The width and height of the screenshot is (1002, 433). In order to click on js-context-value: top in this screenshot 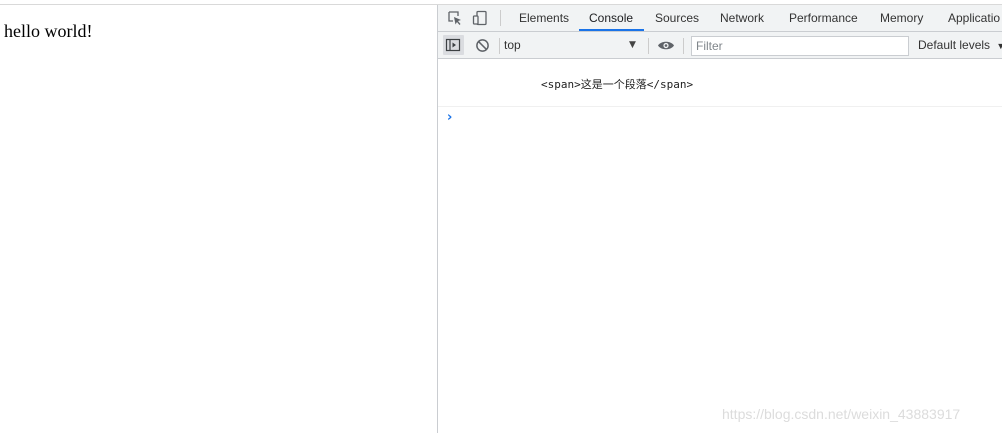, I will do `click(512, 45)`.